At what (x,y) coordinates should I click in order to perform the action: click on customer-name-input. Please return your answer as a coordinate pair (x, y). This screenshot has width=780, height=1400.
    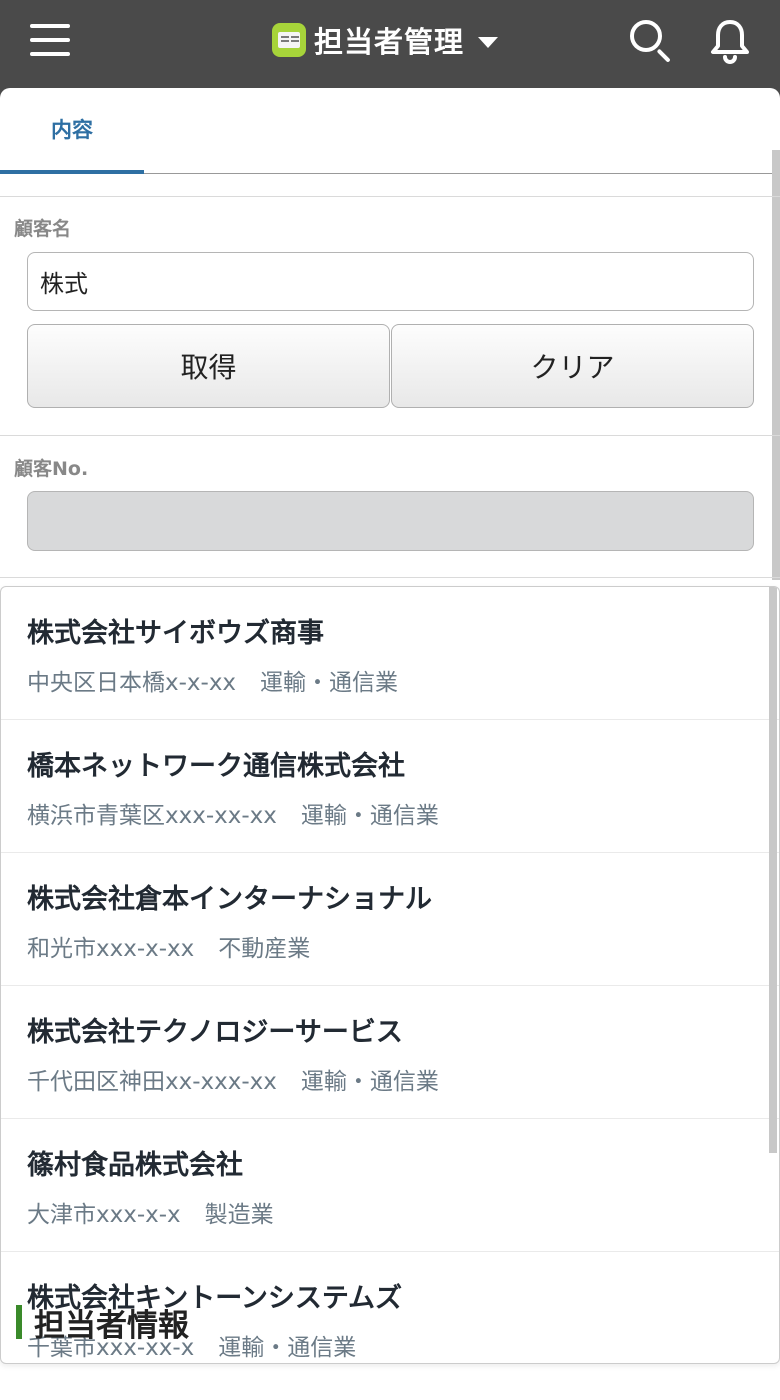
    Looking at the image, I should click on (390, 281).